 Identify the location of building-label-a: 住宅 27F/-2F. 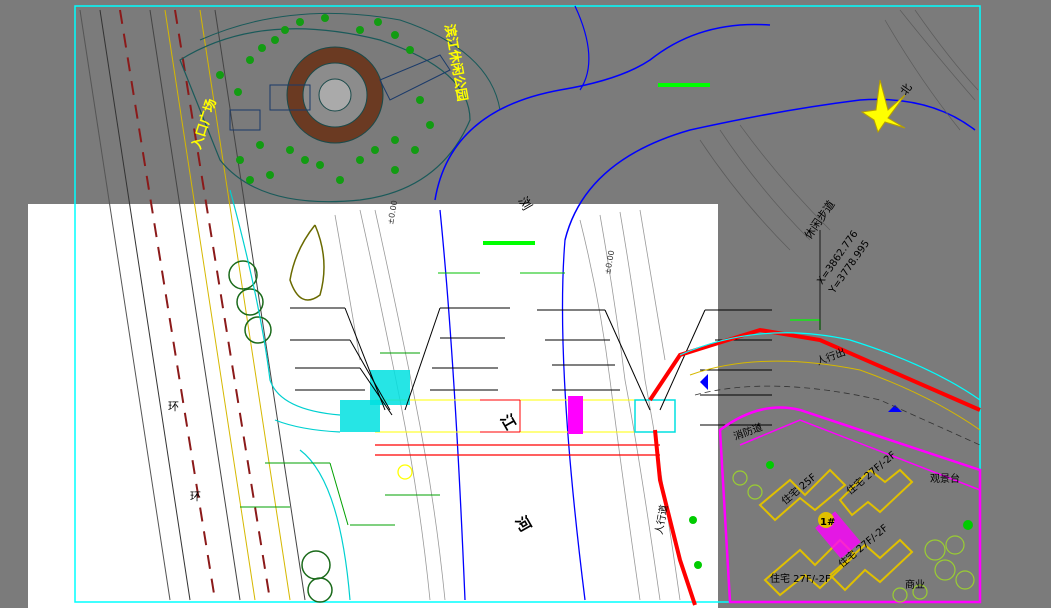
(800, 578).